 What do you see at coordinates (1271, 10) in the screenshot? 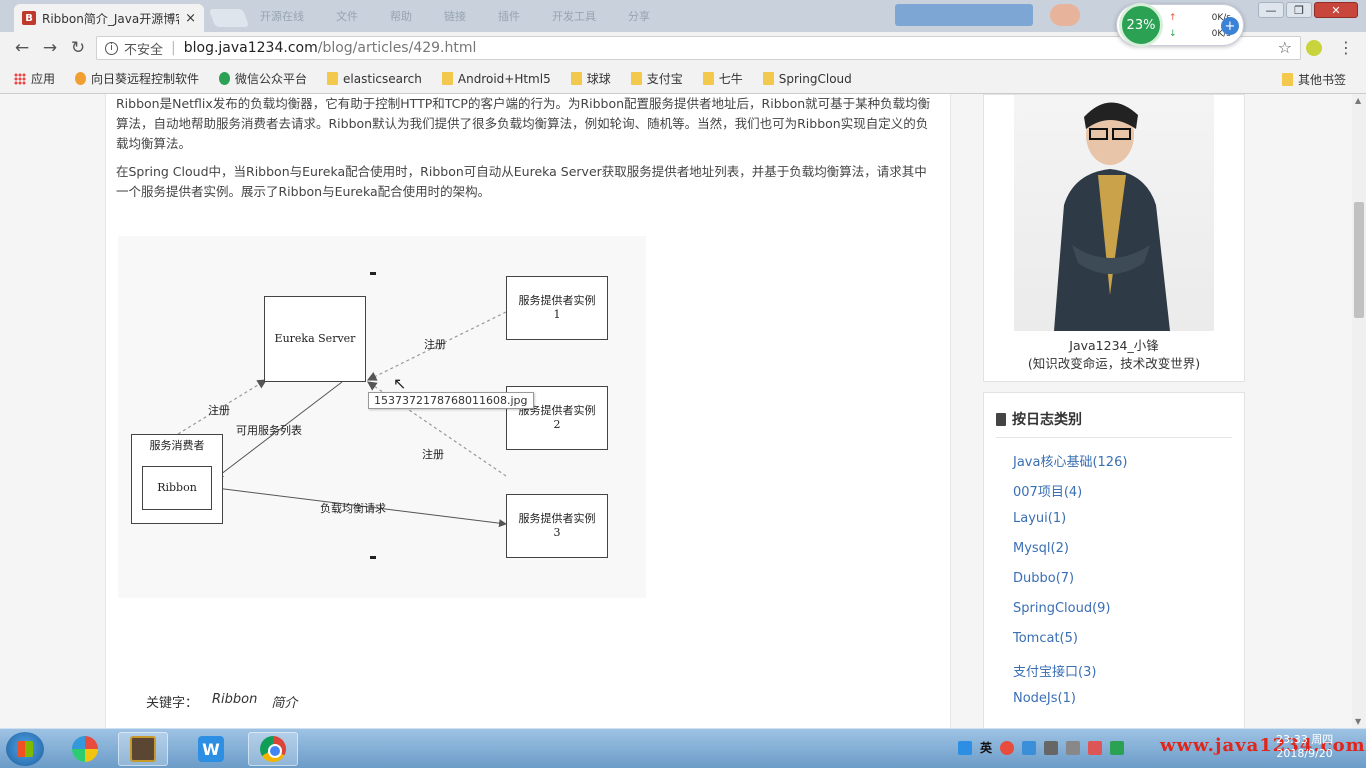
I see `minimize-button: —` at bounding box center [1271, 10].